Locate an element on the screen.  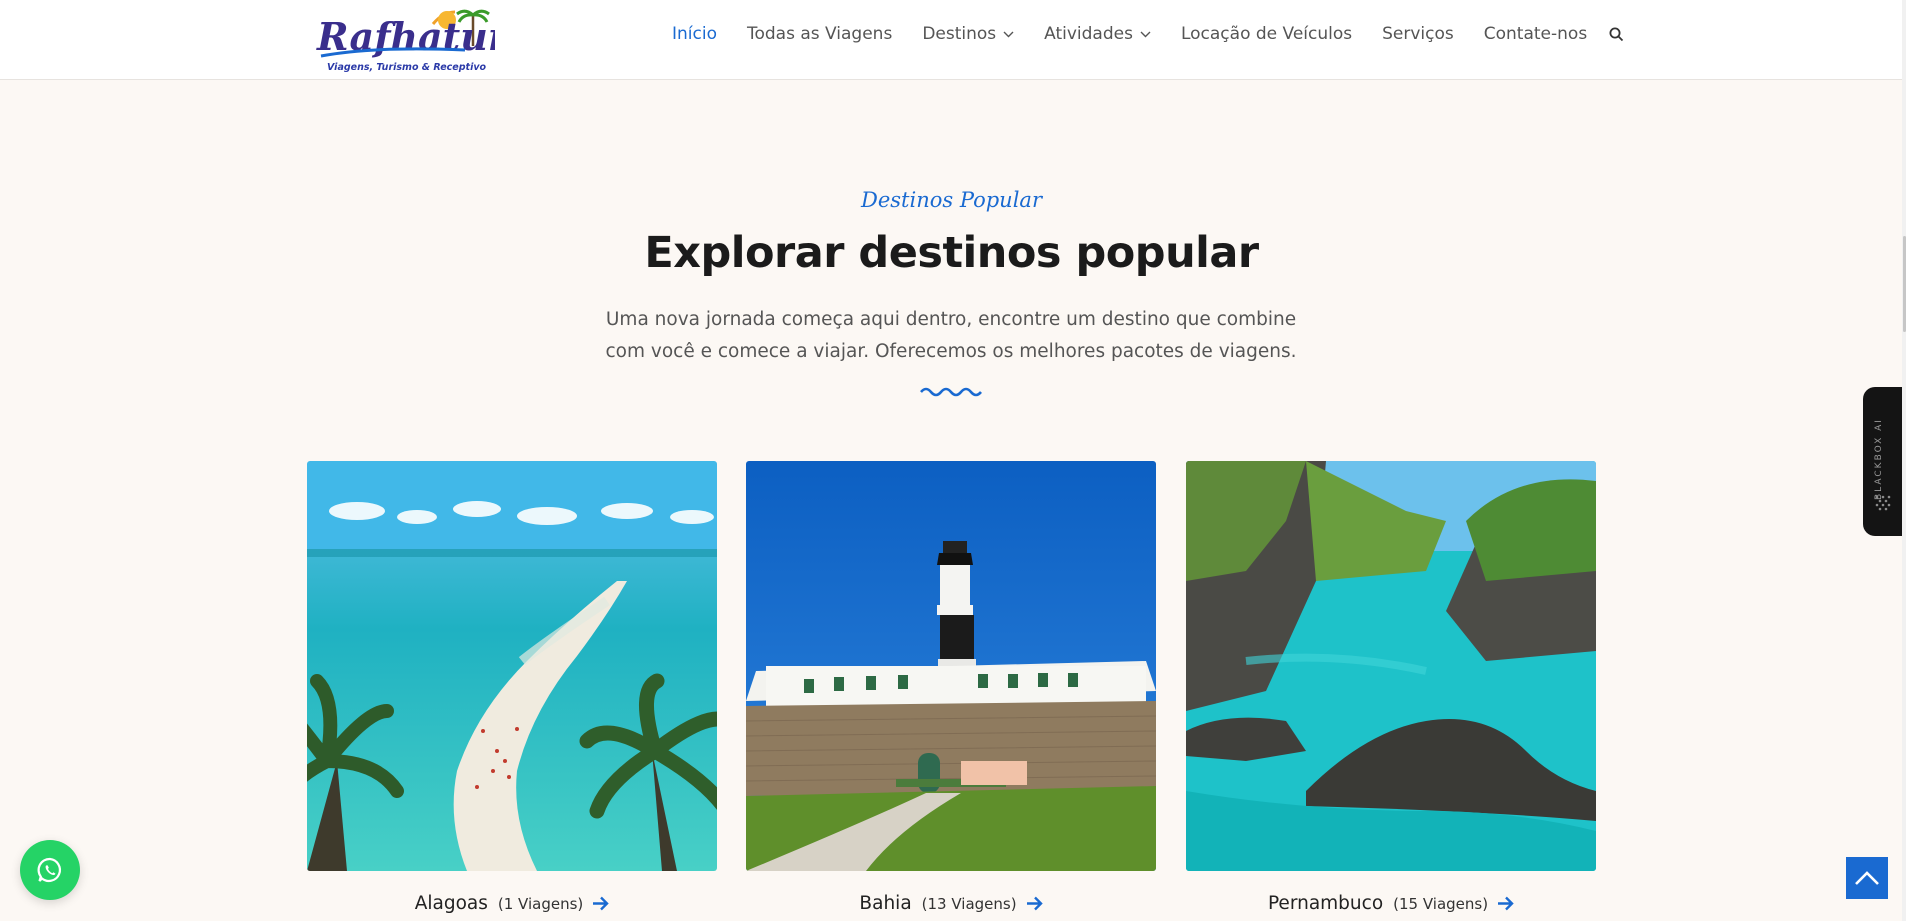
nav-servicos: Serviços is located at coordinates (1418, 34).